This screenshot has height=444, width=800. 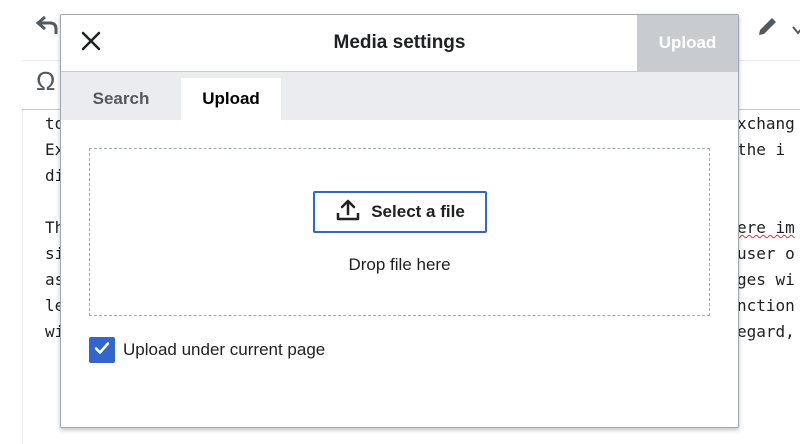 I want to click on close-button, so click(x=91, y=43).